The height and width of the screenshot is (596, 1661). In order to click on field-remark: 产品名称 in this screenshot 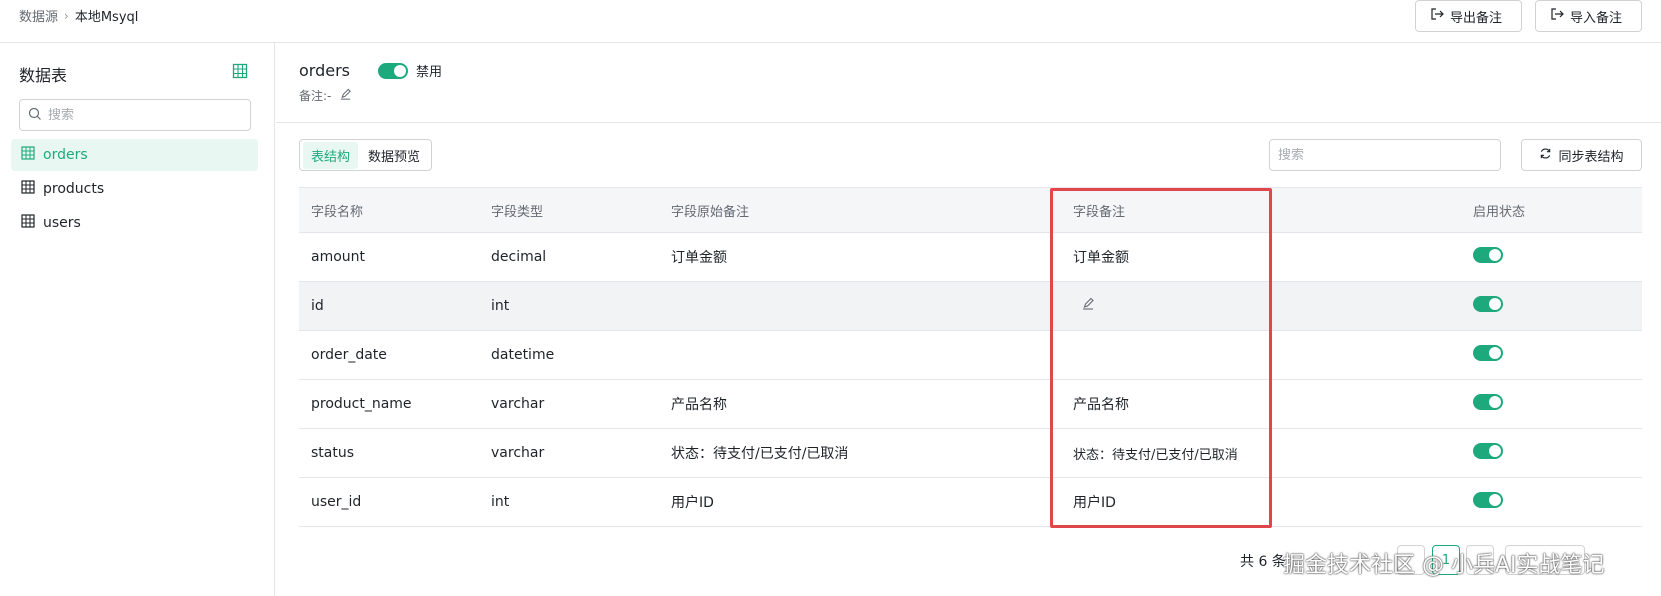, I will do `click(1261, 404)`.